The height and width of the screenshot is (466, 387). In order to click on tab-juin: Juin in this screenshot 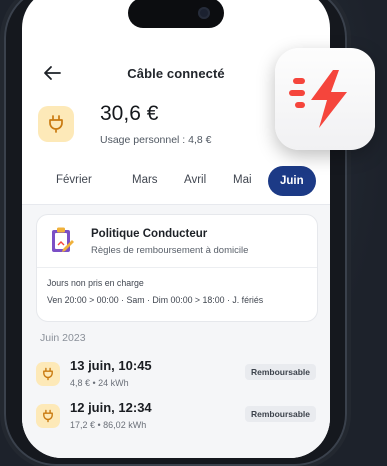, I will do `click(292, 181)`.